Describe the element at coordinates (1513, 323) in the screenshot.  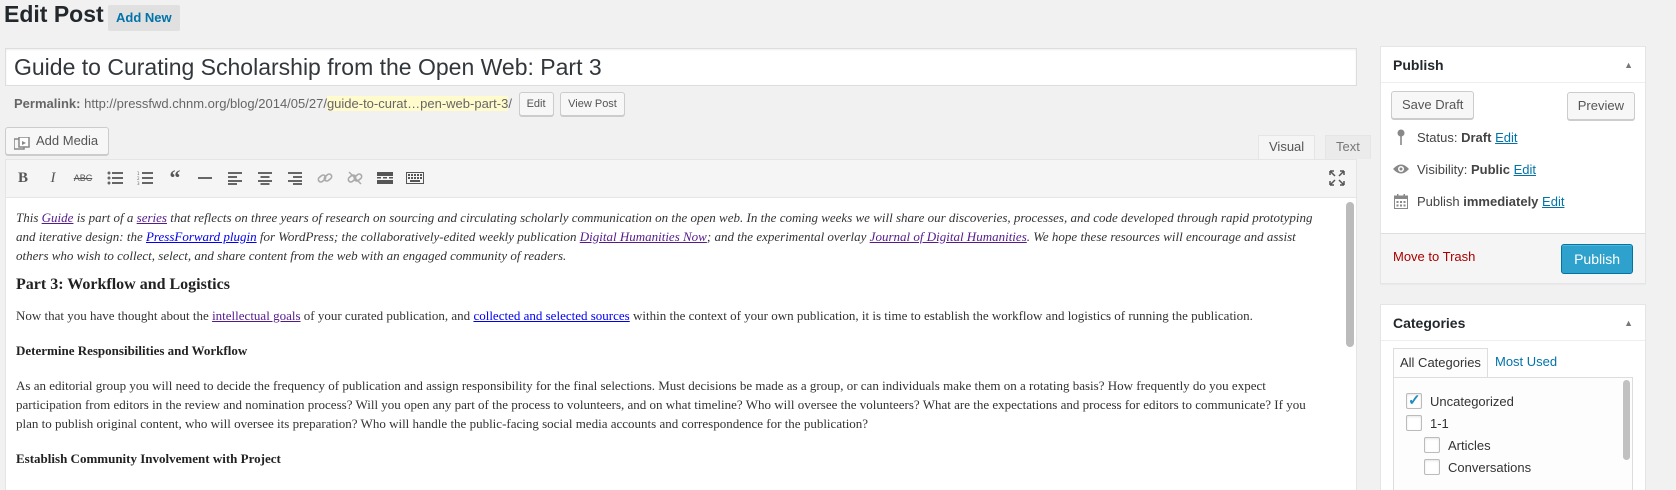
I see `categories-box-header: Categories ▲` at that location.